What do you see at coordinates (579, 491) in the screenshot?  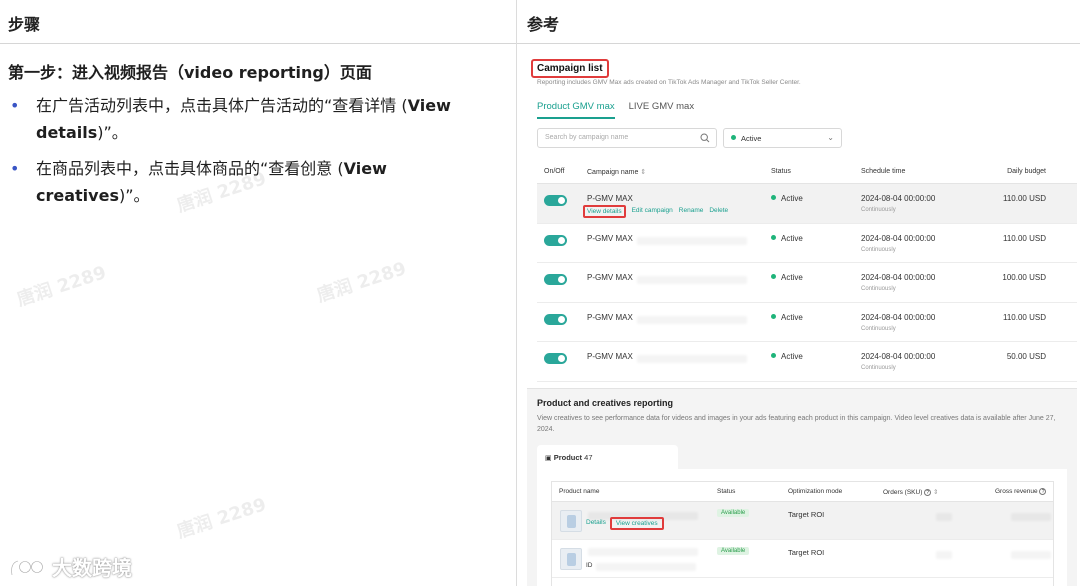 I see `col-product-name: Product name` at bounding box center [579, 491].